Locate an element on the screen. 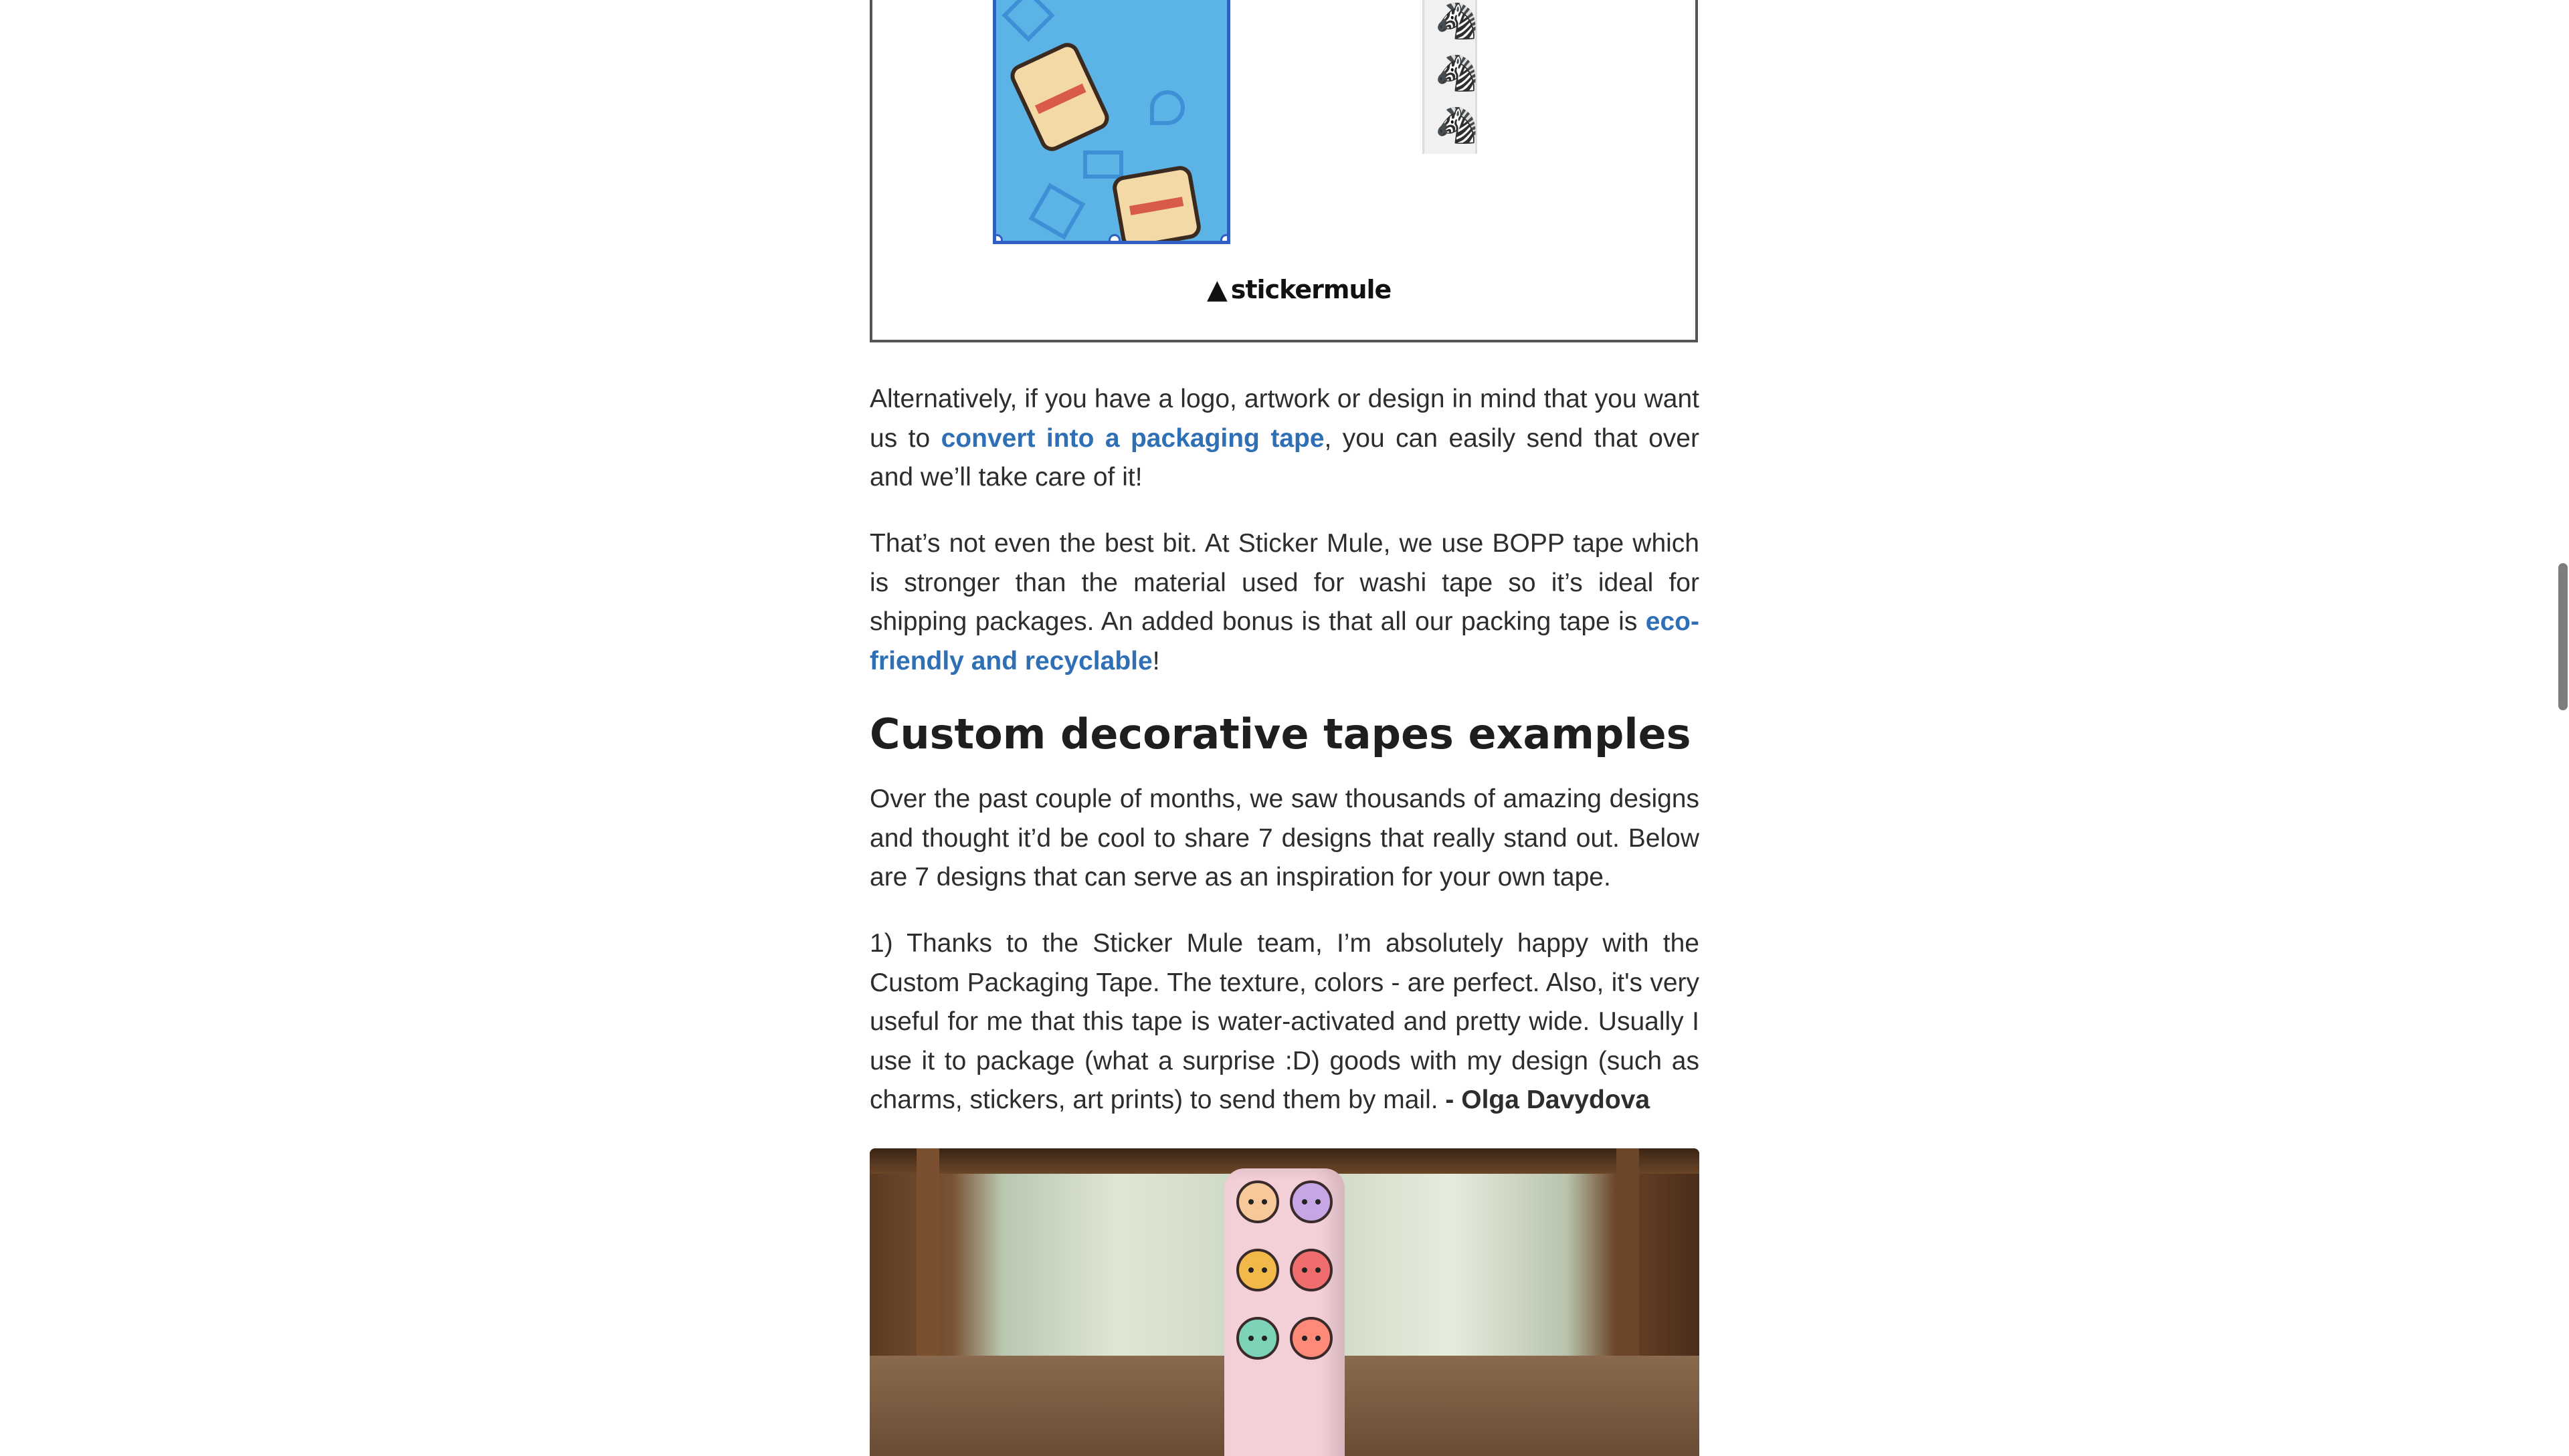 The image size is (2569, 1456). convert-to-tape-link: convert into a packaging tape is located at coordinates (1133, 438).